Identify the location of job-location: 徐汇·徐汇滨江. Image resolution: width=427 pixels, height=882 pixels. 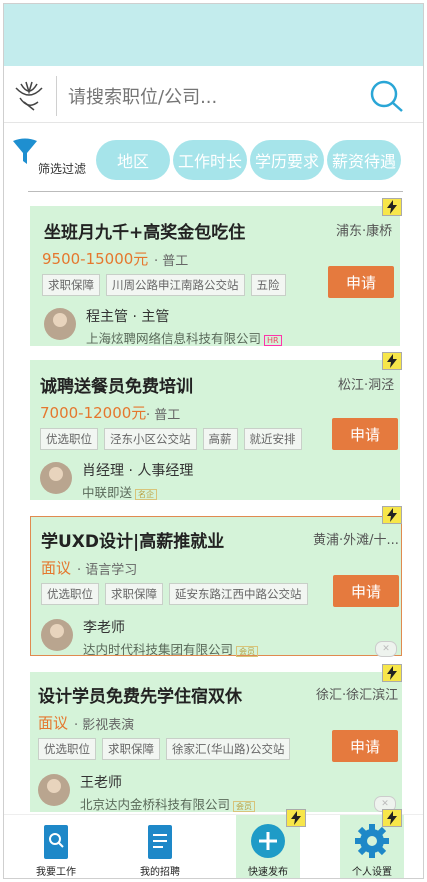
(357, 695).